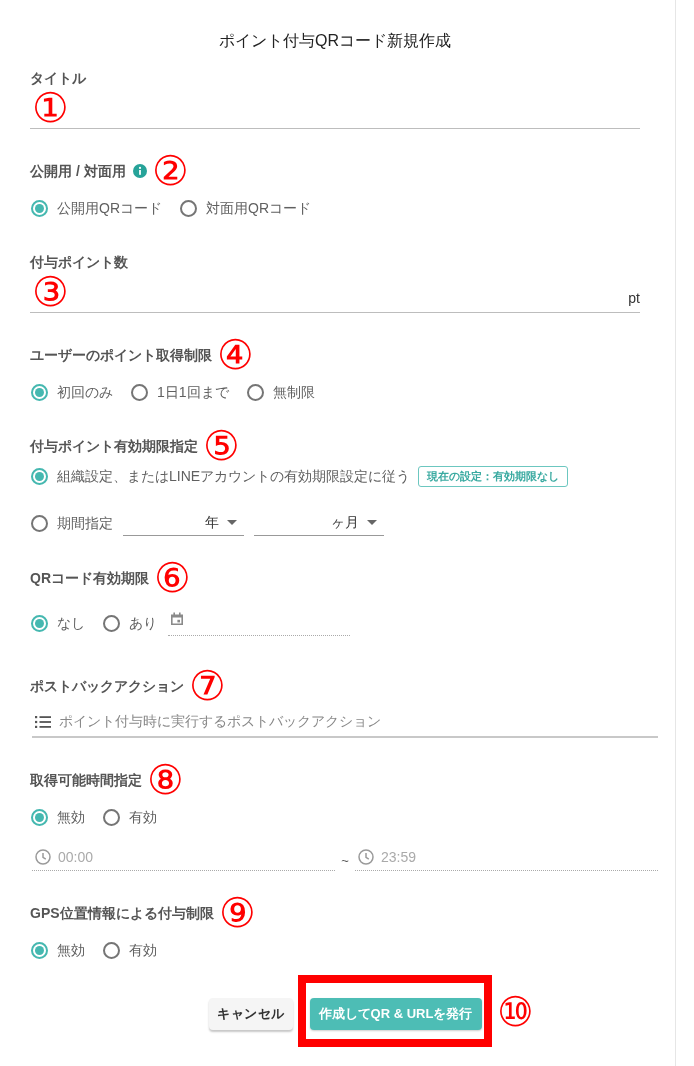 The image size is (694, 1066). What do you see at coordinates (335, 41) in the screenshot?
I see `dialog-title: ポイント付与QRコード新規作成` at bounding box center [335, 41].